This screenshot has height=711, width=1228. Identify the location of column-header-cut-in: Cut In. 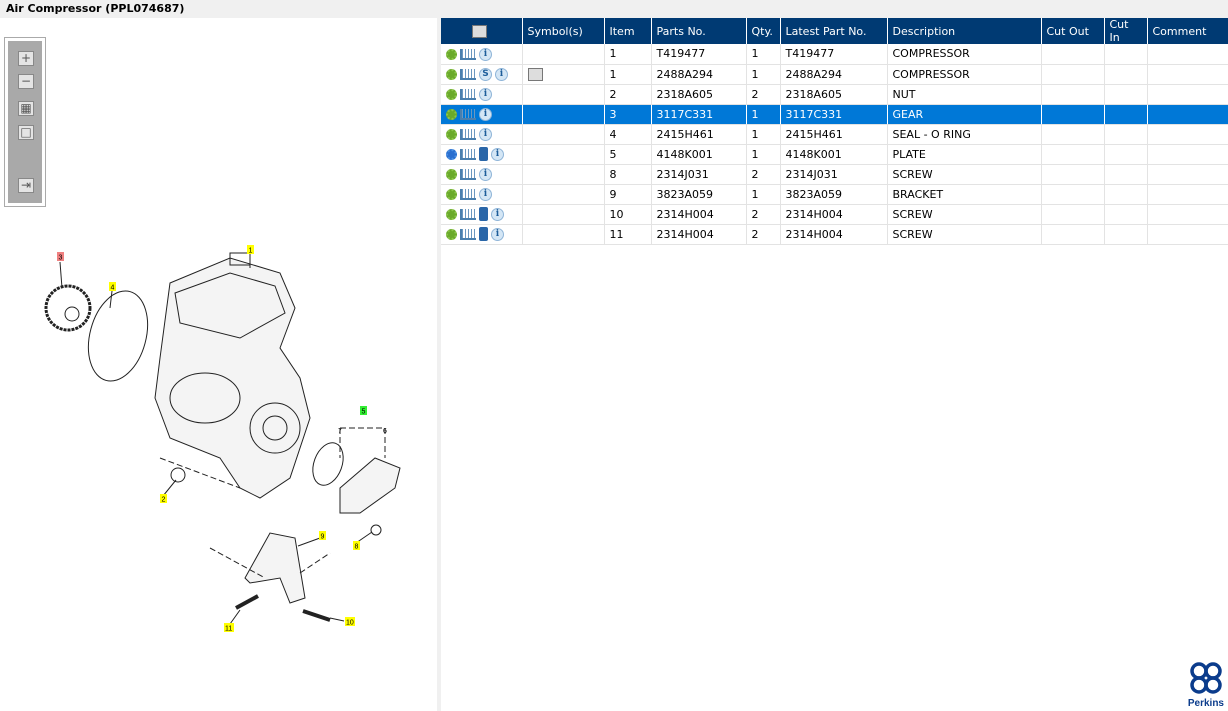
(1126, 31).